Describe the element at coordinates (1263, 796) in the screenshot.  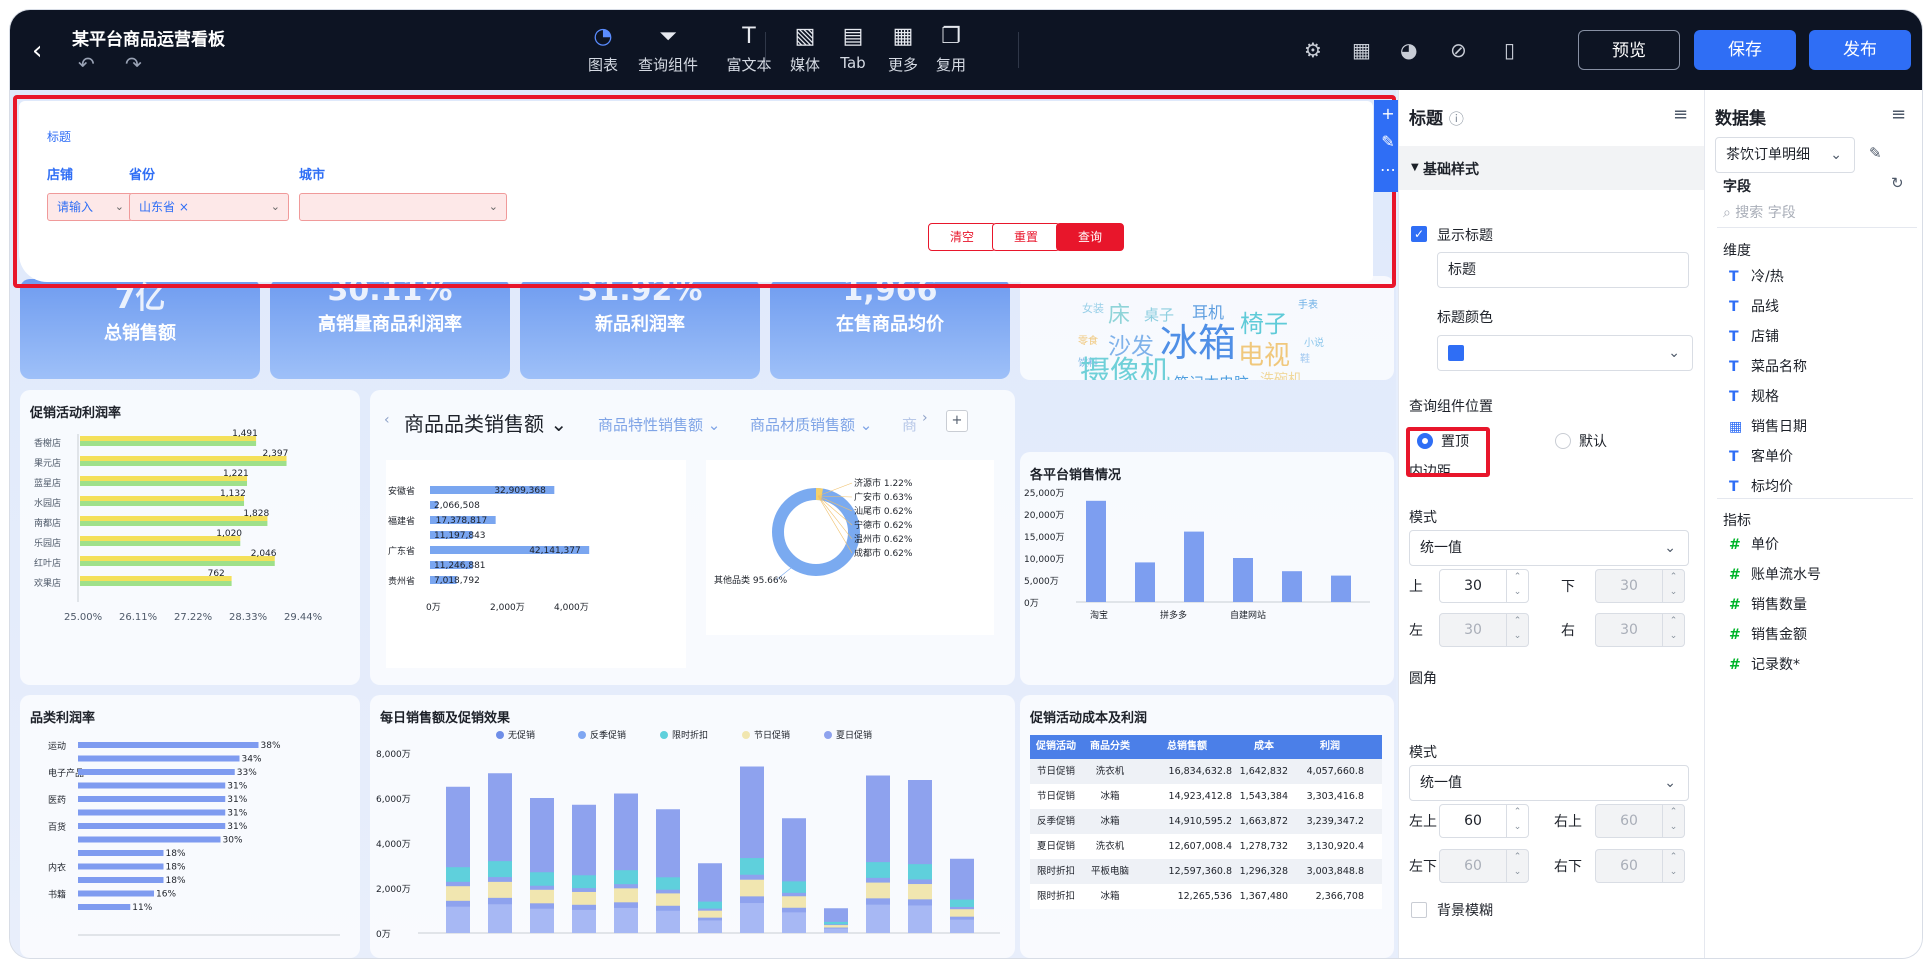
I see `table-cell: 1,543,384` at that location.